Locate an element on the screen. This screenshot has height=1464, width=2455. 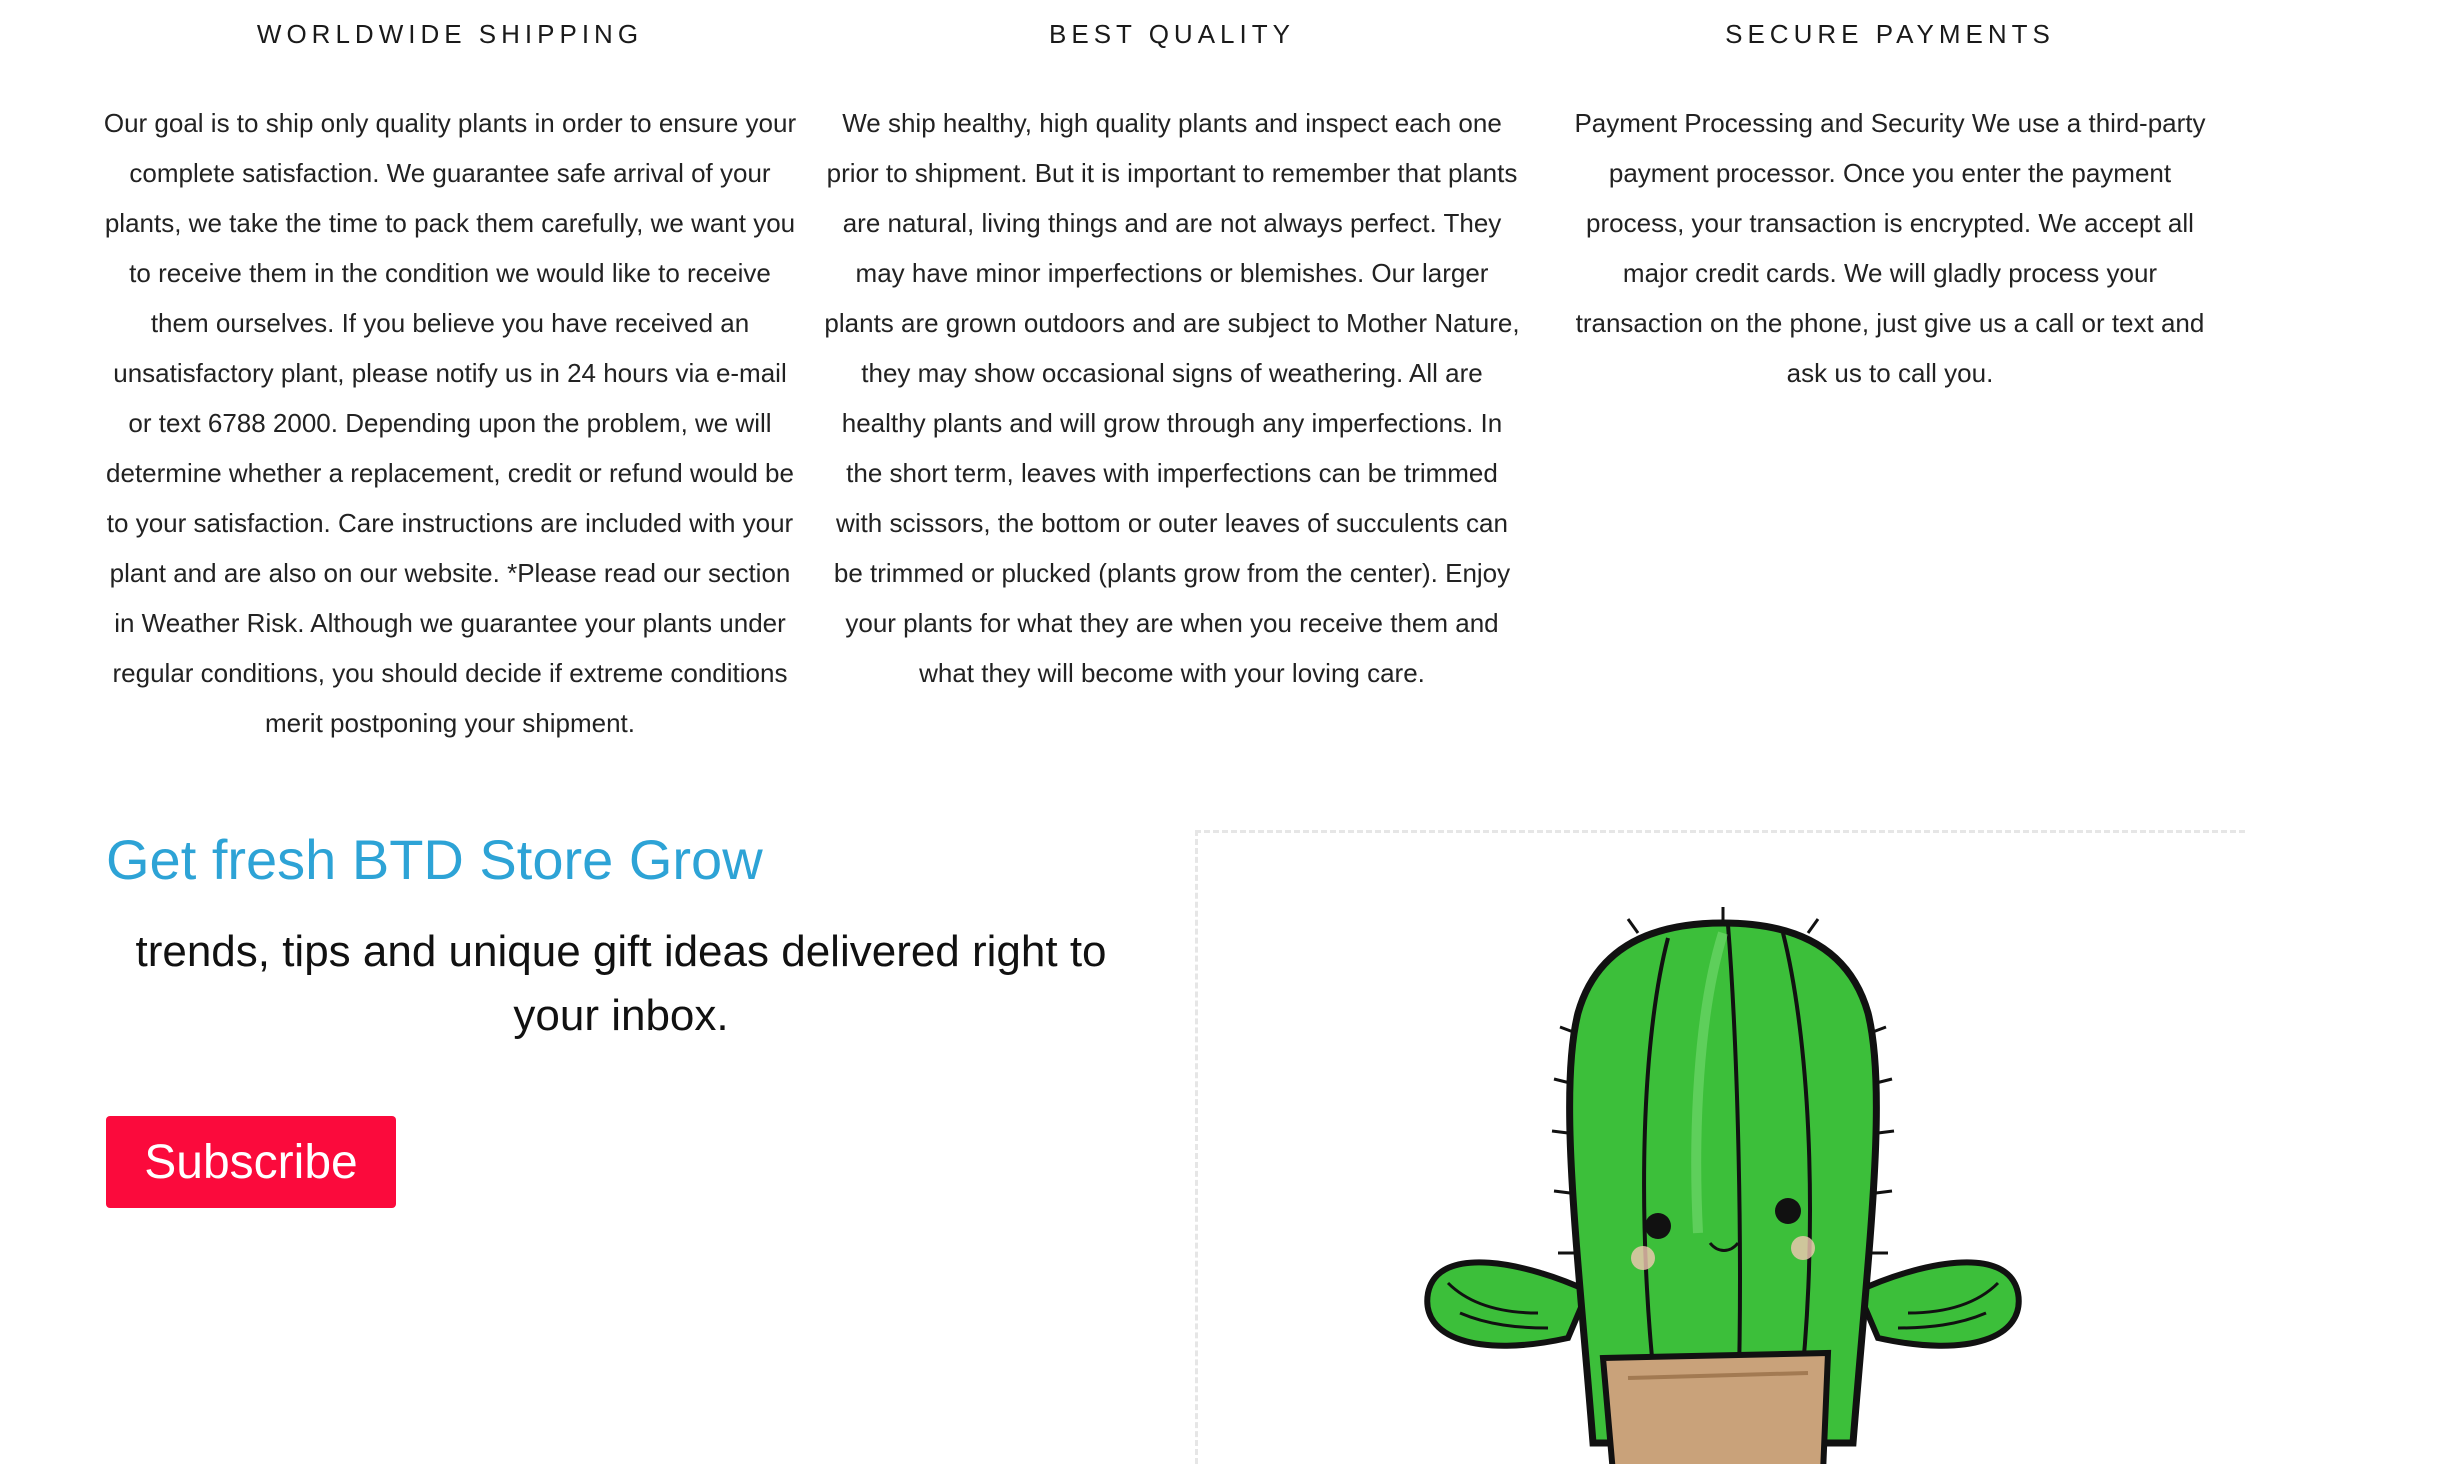
feature-title: BEST QUALITY is located at coordinates (1172, 34).